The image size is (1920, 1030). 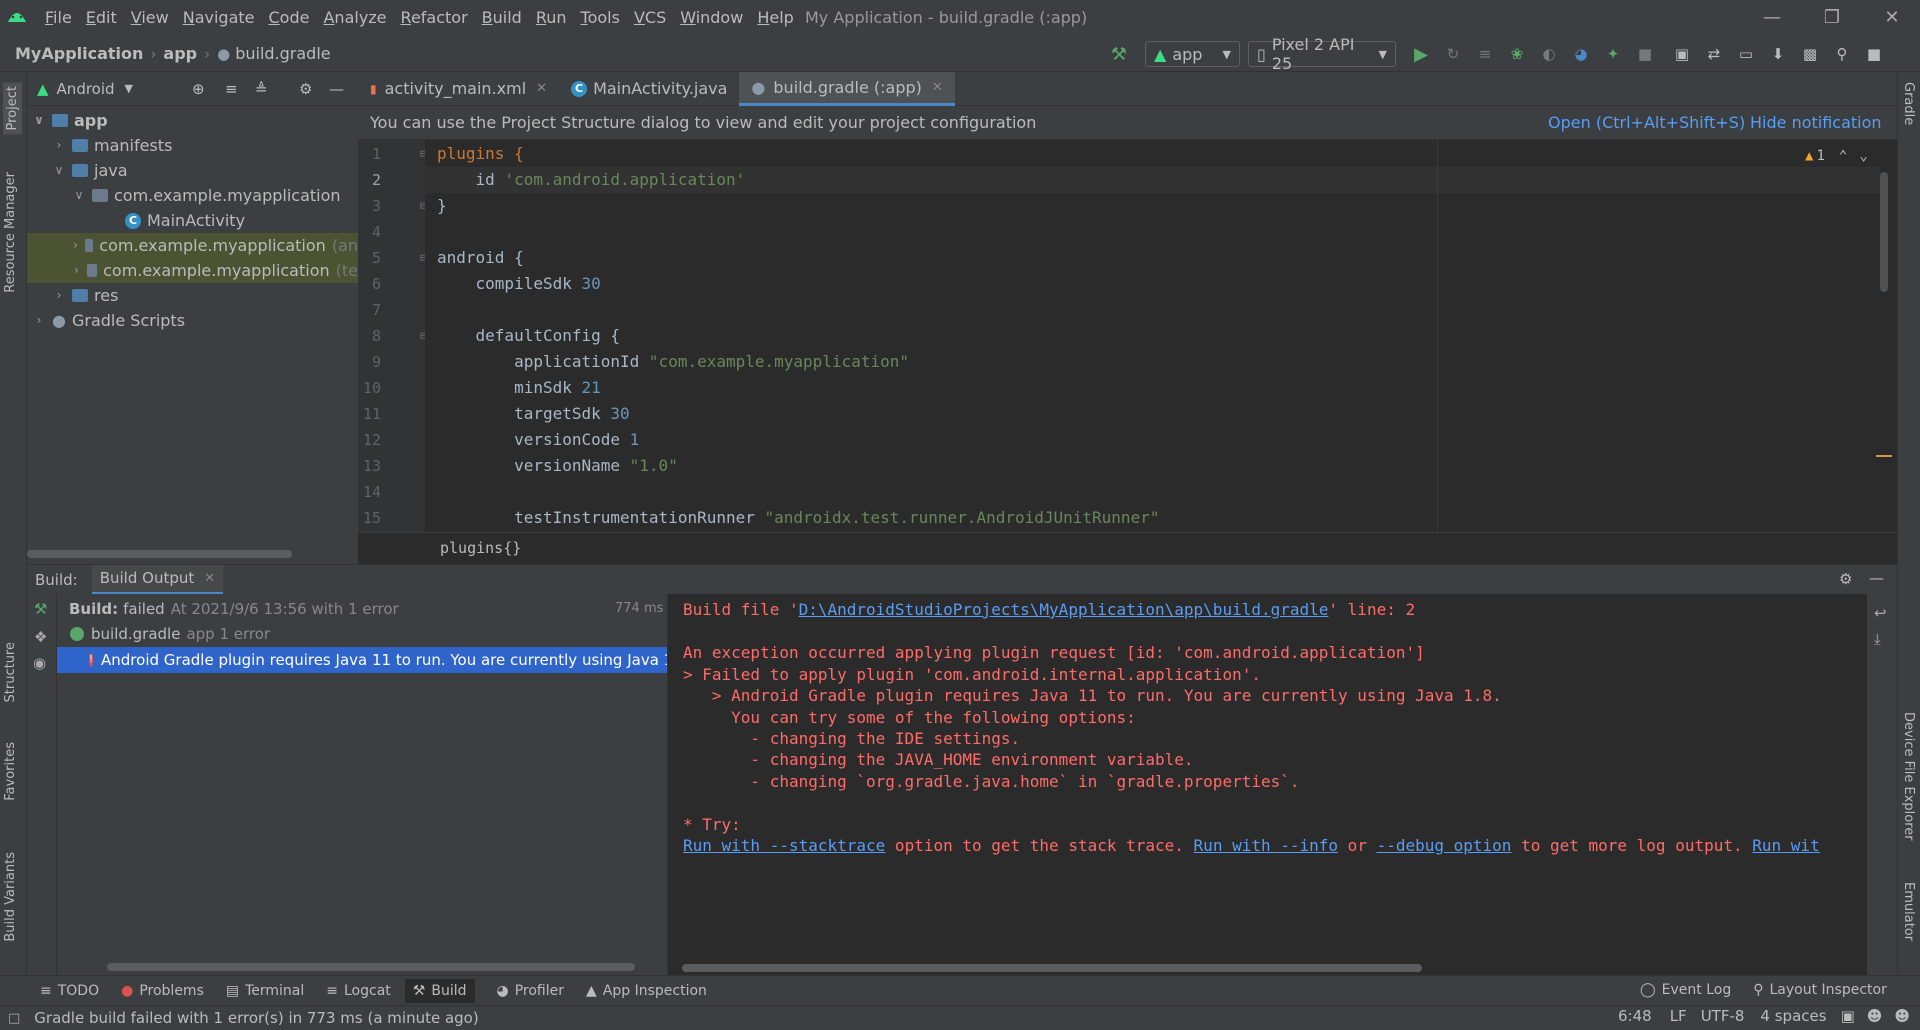 I want to click on avd-manager-icon: ▭, so click(x=1746, y=54).